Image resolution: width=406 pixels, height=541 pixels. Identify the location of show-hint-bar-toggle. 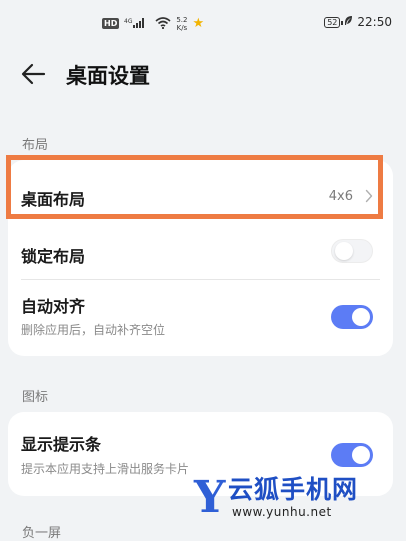
(352, 455).